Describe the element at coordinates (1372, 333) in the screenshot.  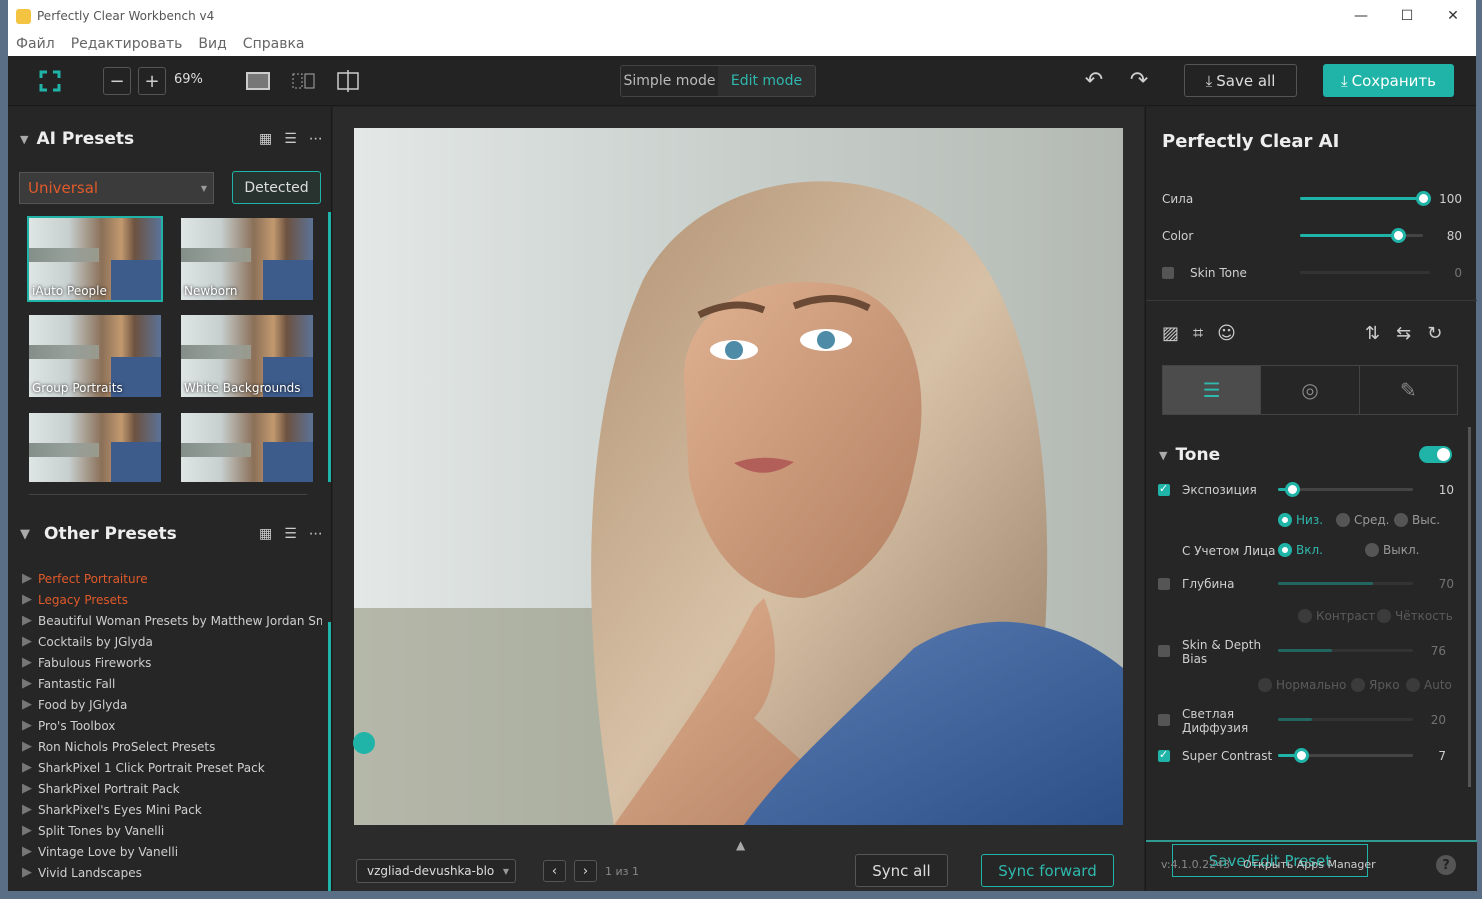
I see `flip-vertical-icon: ⇅` at that location.